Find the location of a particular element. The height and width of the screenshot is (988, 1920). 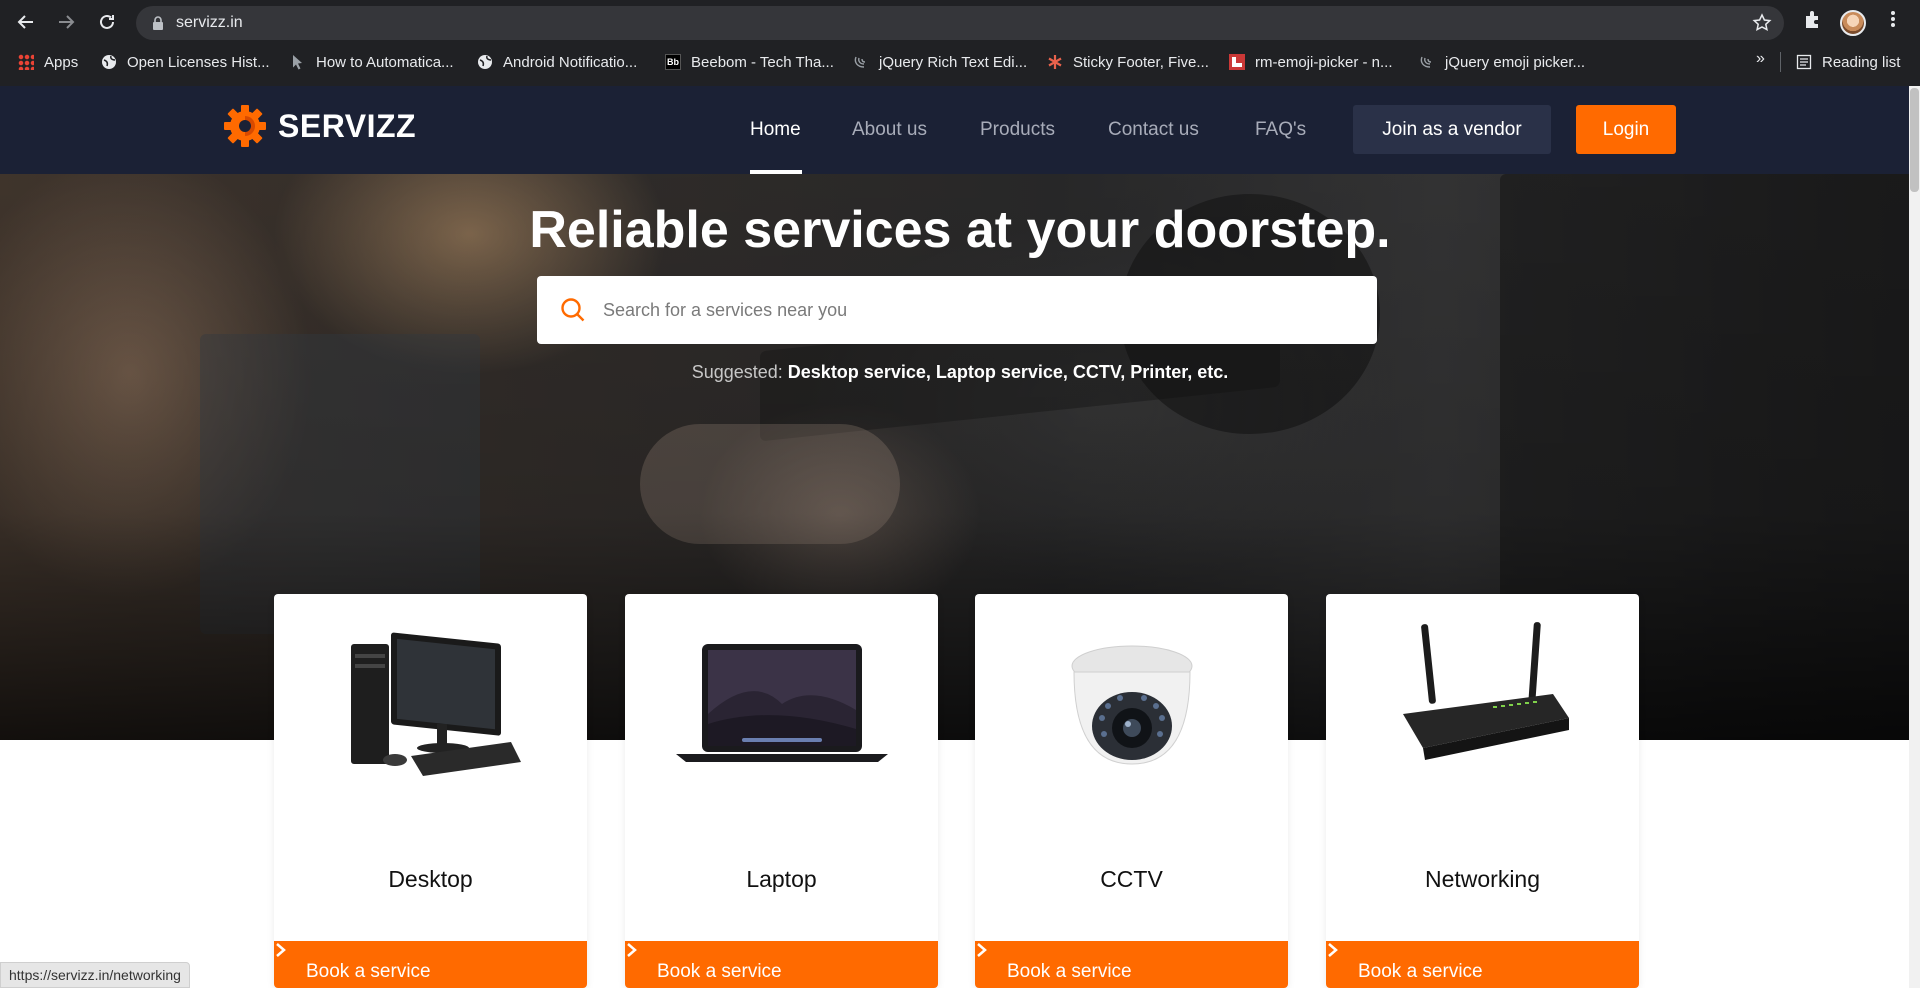

service-search-input is located at coordinates (978, 310).